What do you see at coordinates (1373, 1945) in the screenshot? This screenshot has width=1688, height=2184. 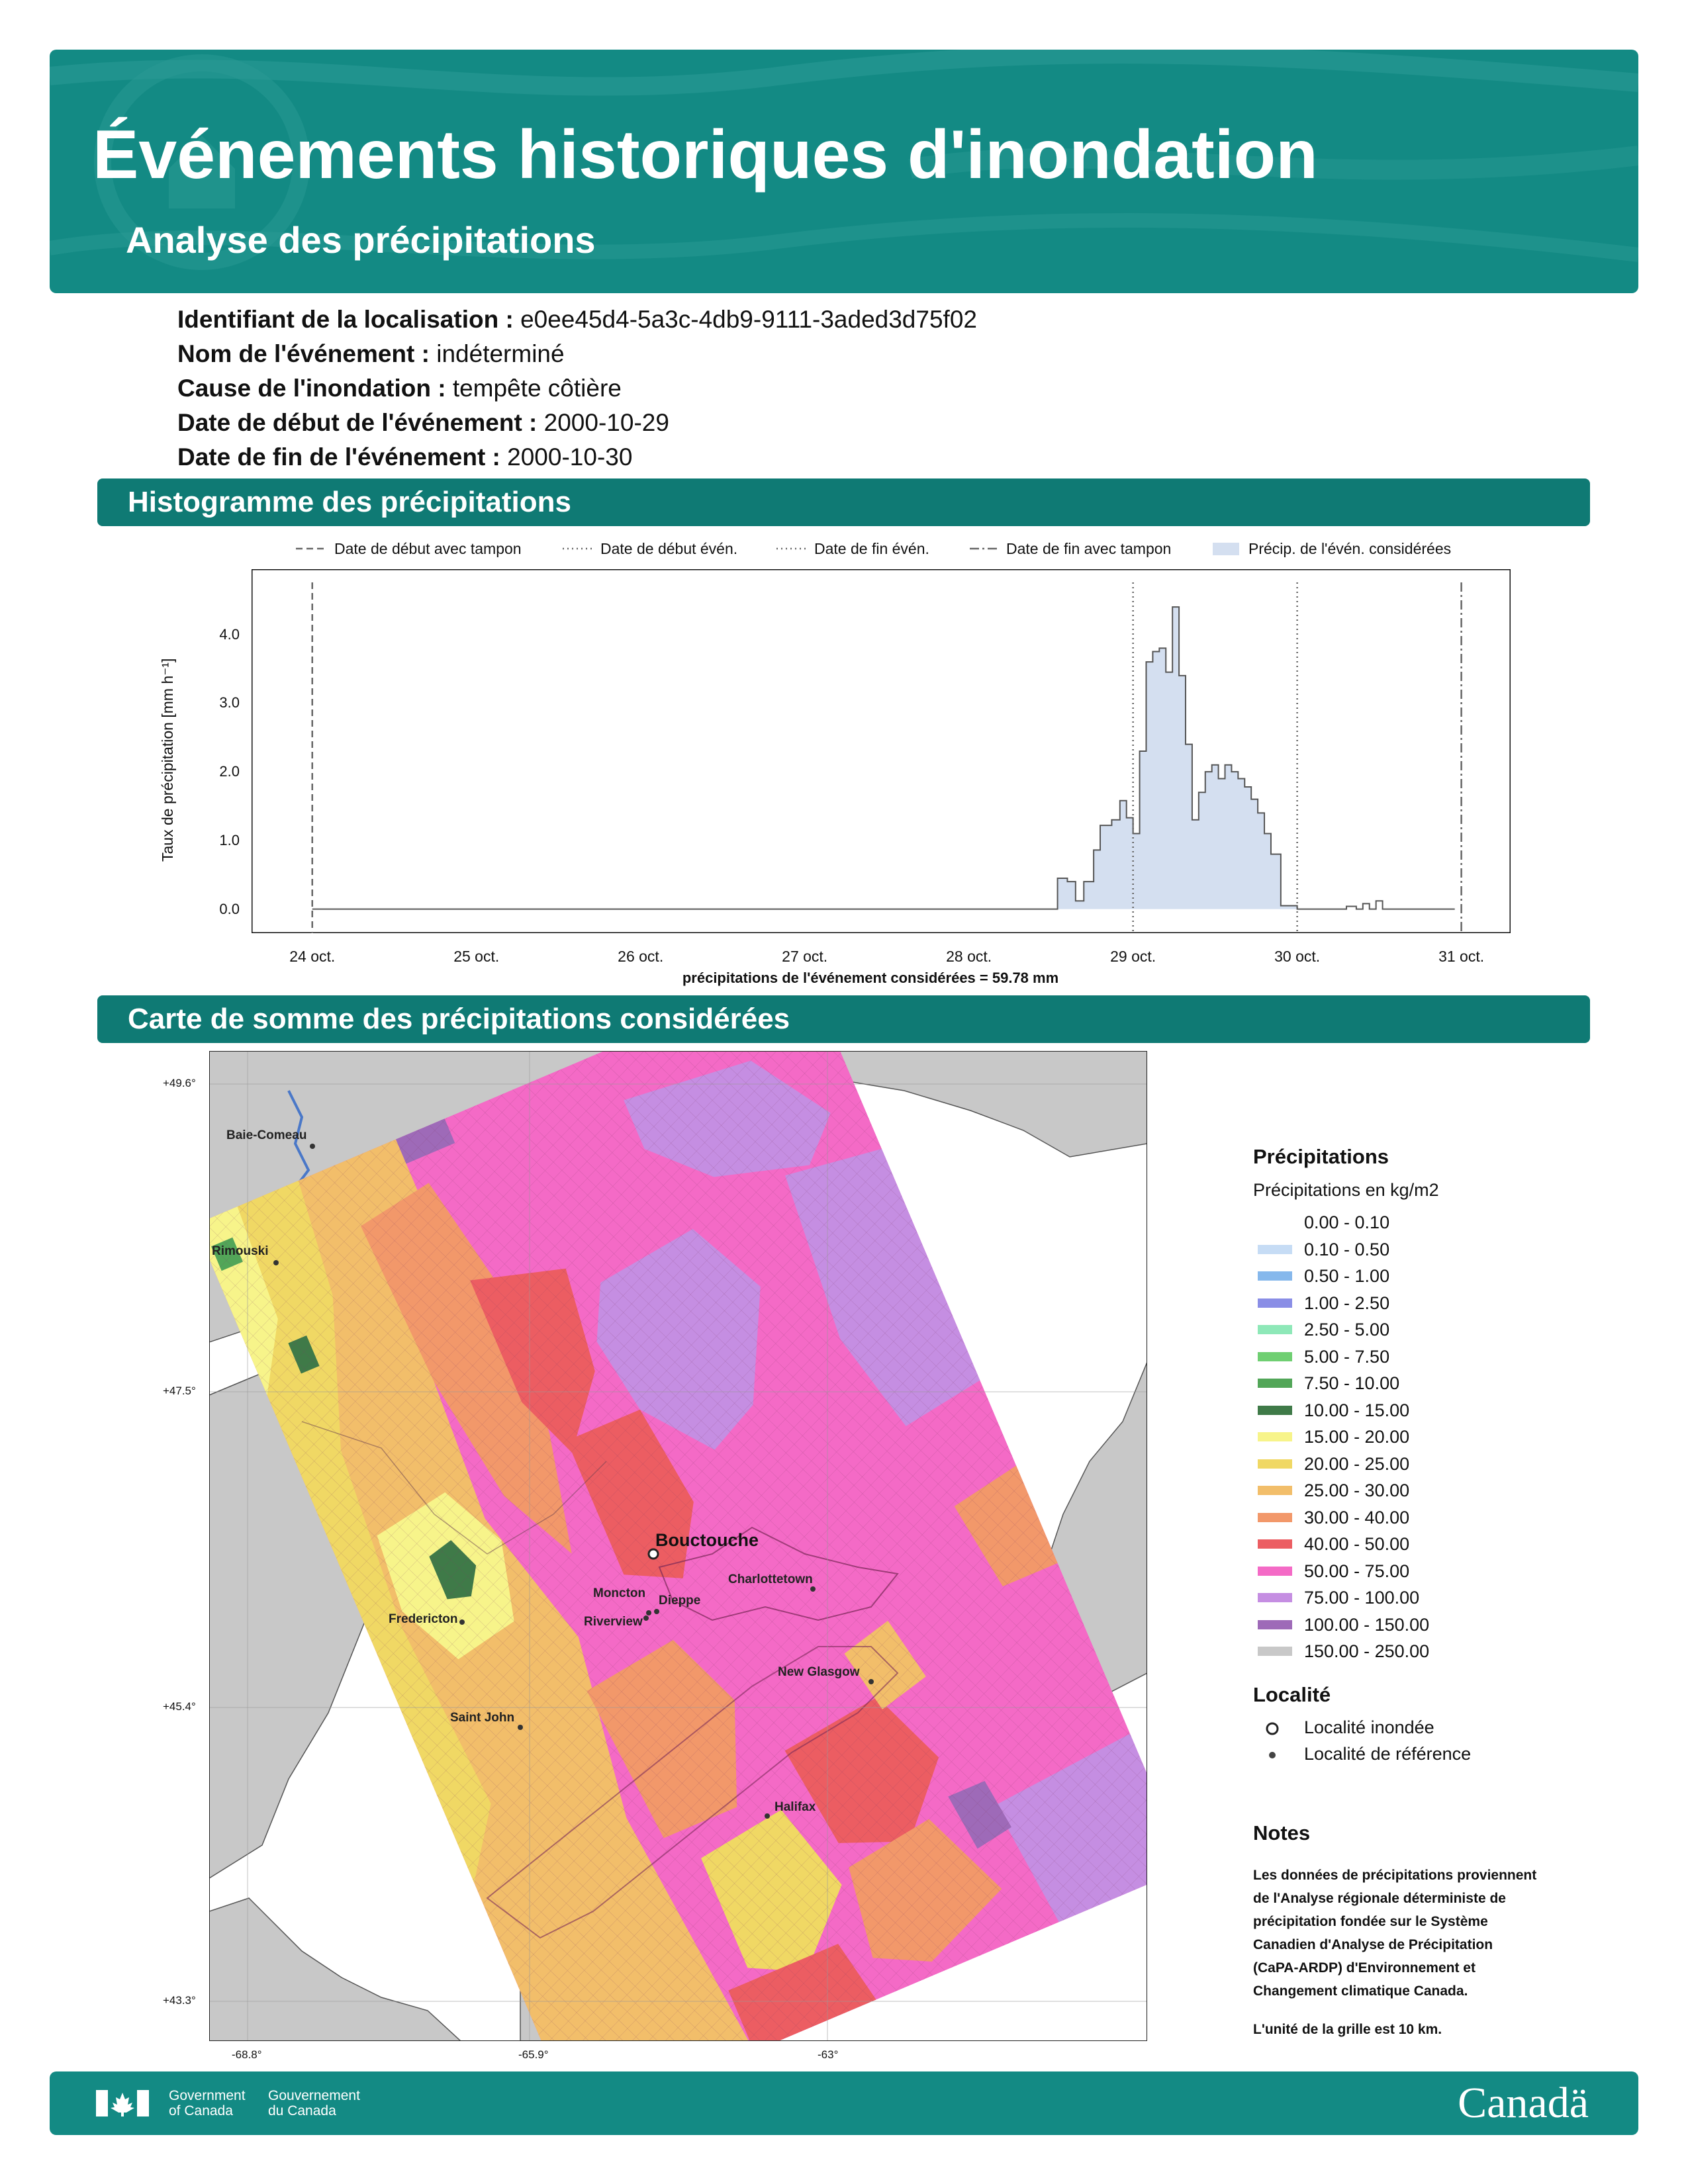 I see `notes-line: Canadien d'Analyse de Précipitation` at bounding box center [1373, 1945].